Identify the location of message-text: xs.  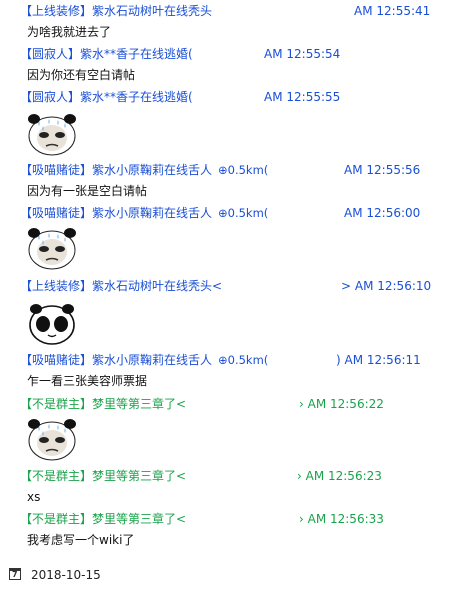
(34, 497).